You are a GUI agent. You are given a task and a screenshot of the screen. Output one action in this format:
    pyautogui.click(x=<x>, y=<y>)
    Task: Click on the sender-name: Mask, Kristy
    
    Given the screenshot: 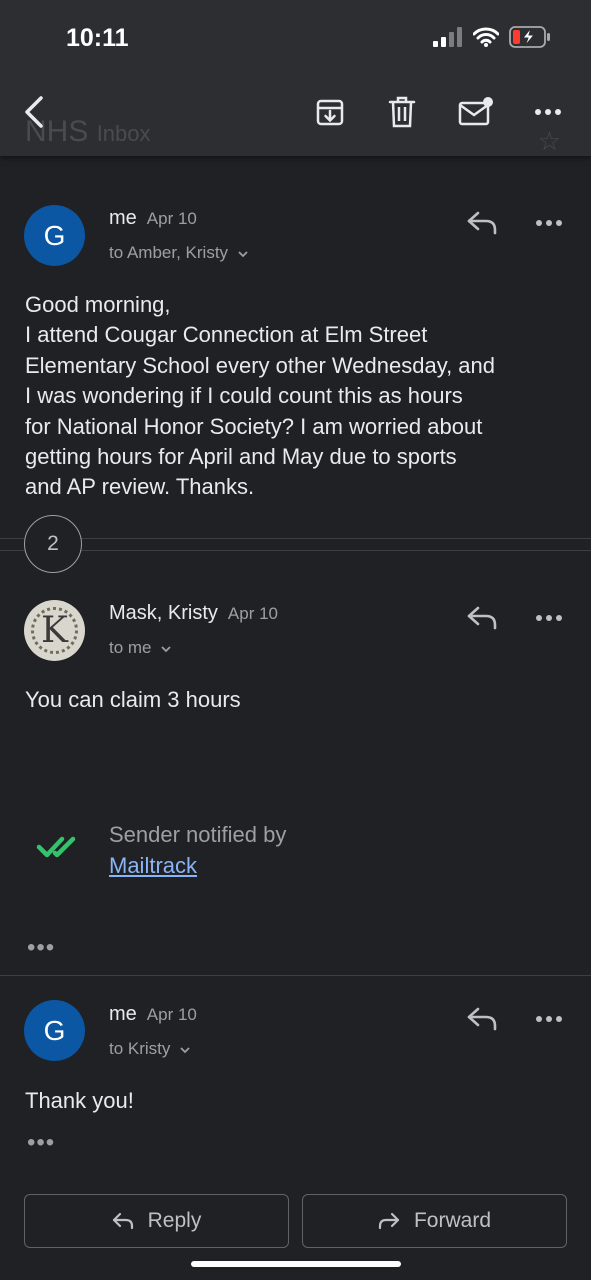 What is the action you would take?
    pyautogui.click(x=163, y=613)
    